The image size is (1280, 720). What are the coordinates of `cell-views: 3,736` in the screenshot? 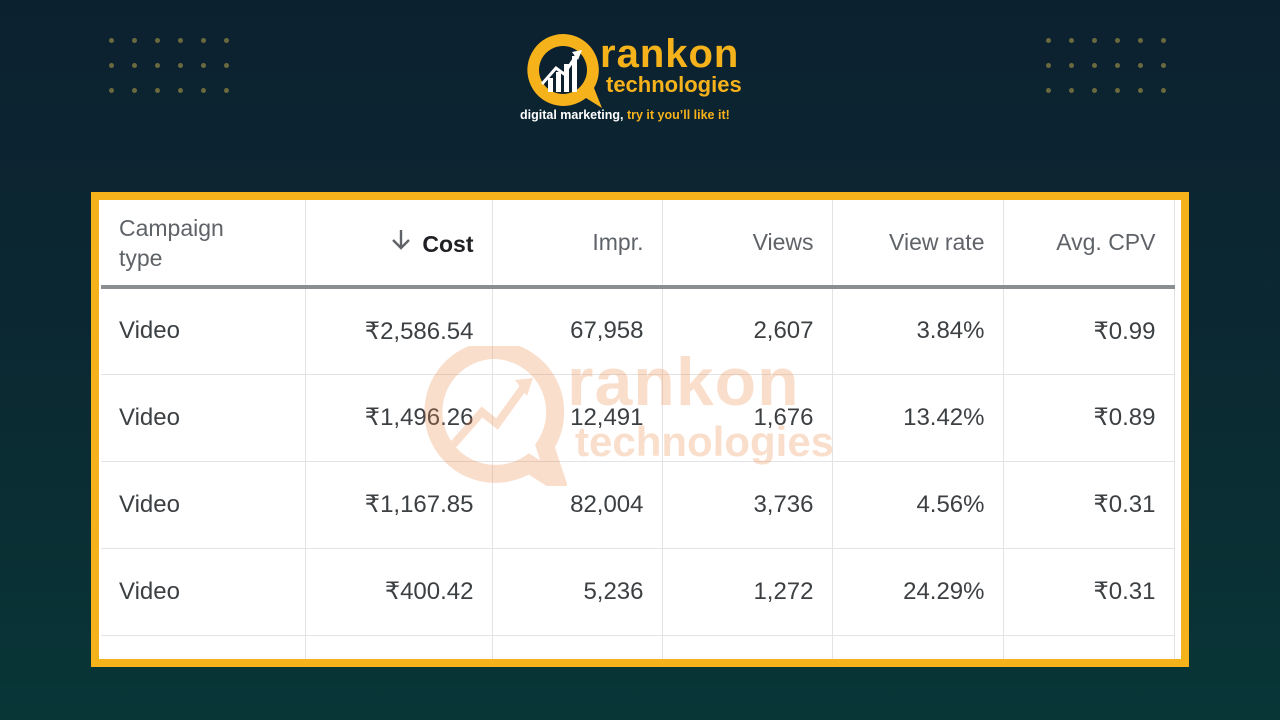 It's located at (747, 505).